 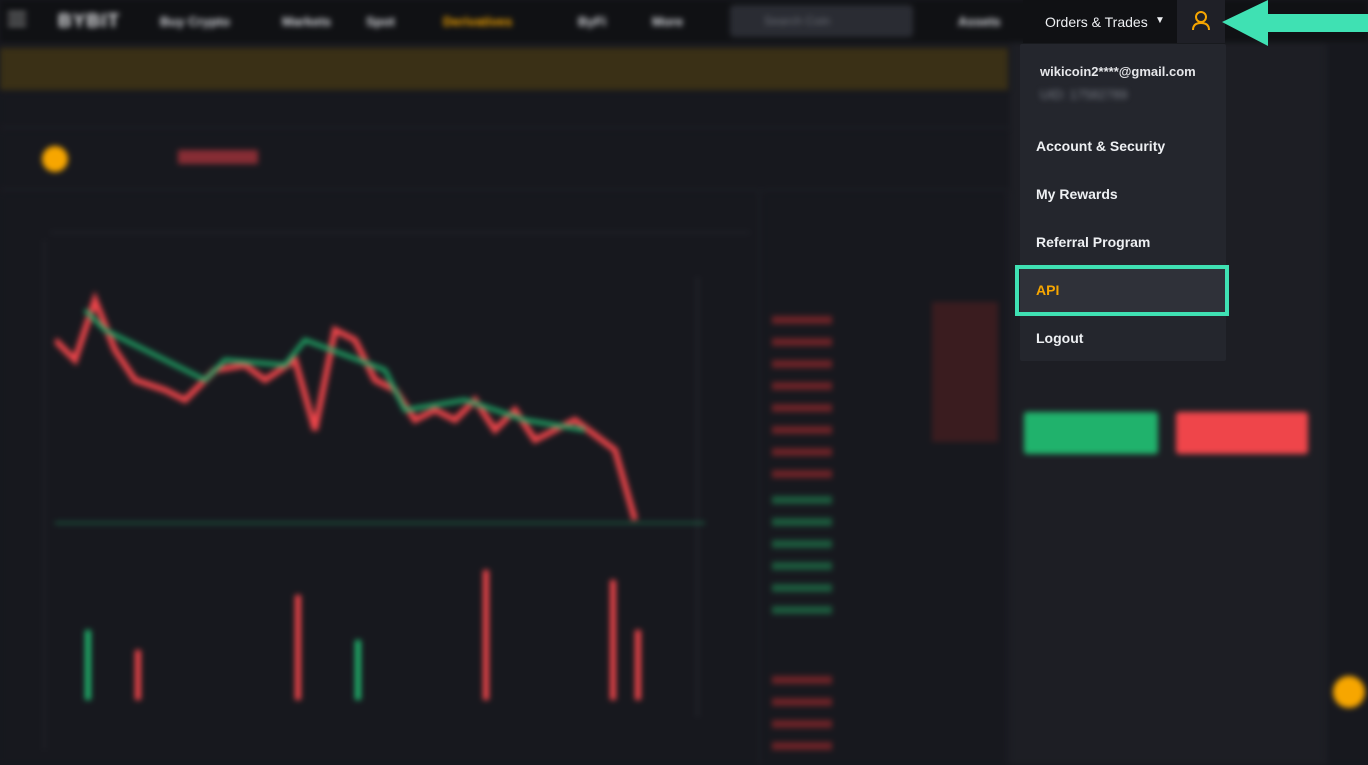 What do you see at coordinates (979, 21) in the screenshot?
I see `nav-assets: Assets` at bounding box center [979, 21].